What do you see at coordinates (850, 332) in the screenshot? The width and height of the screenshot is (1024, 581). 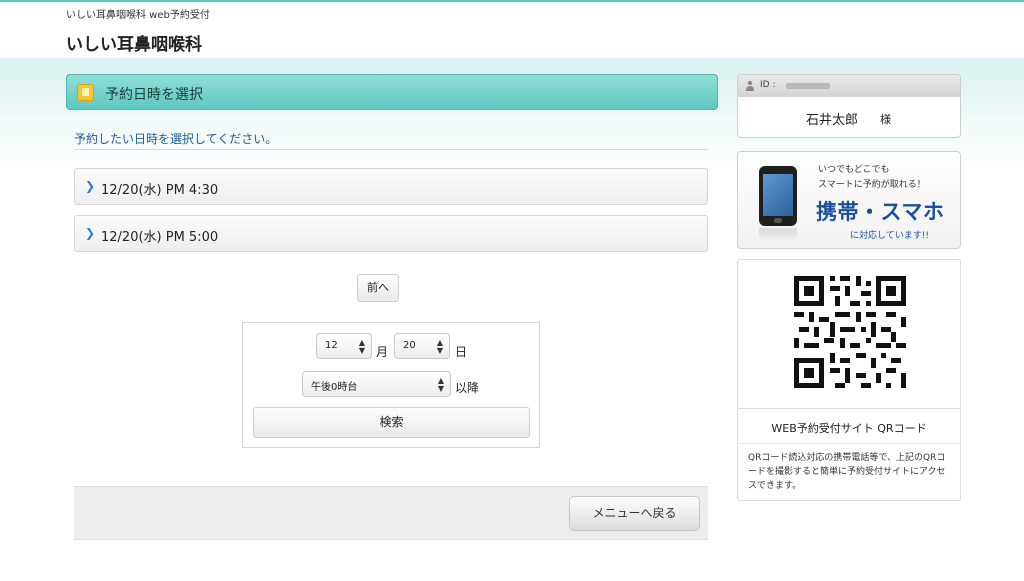 I see `qr-code-icon` at bounding box center [850, 332].